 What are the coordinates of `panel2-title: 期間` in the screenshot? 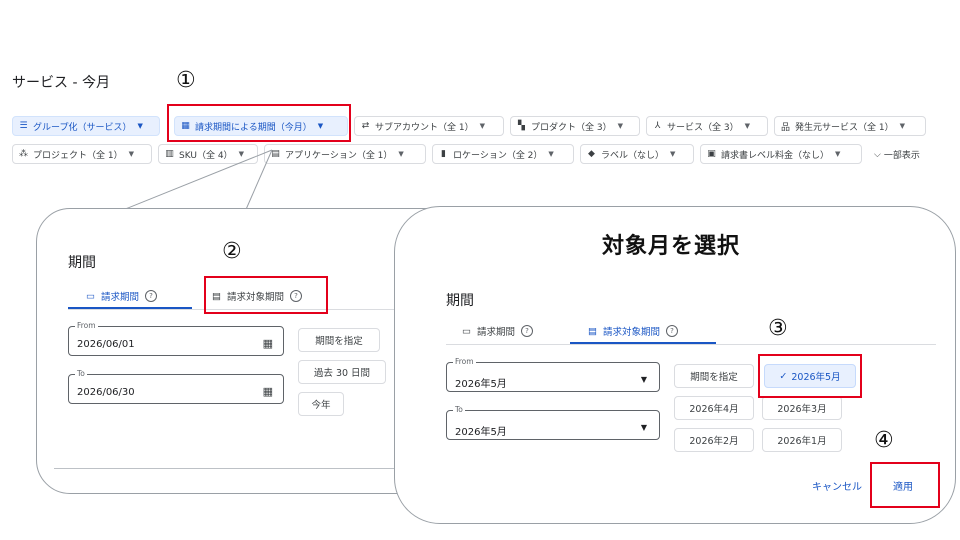 It's located at (460, 301).